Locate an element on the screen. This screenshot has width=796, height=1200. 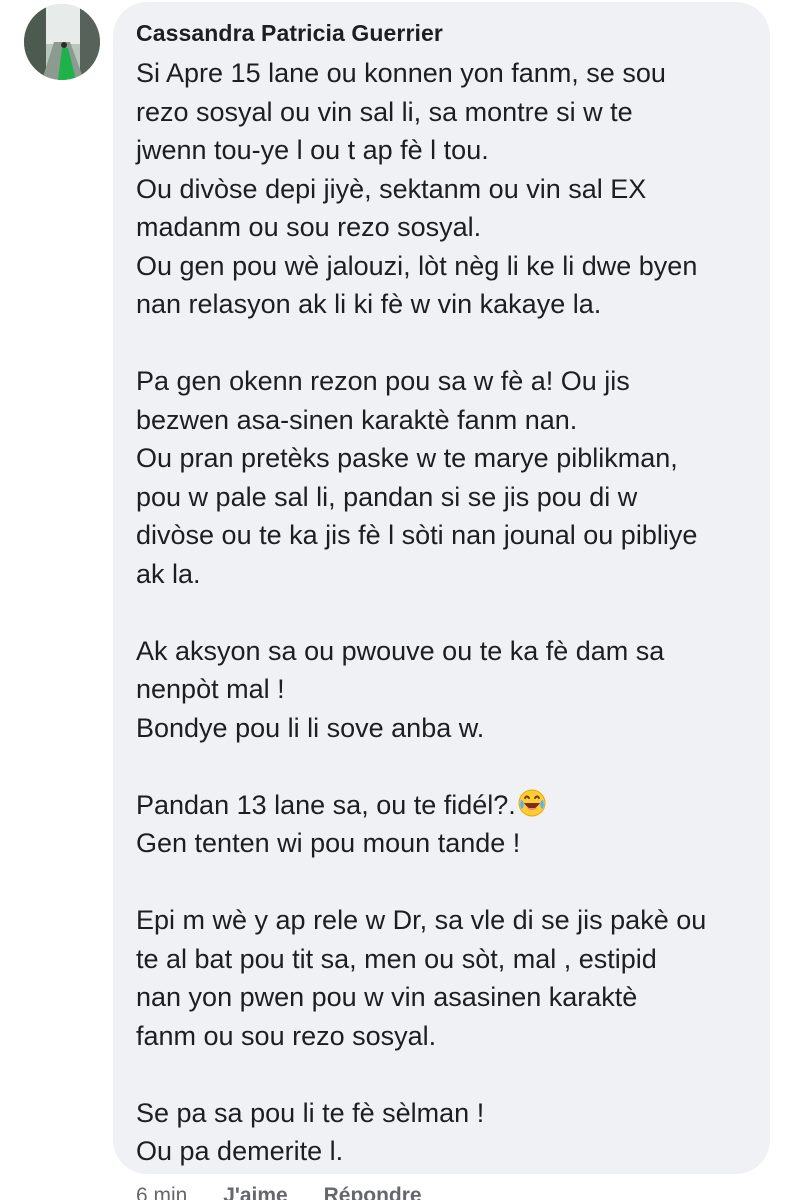
comment-line: Pandan 13 lane sa, ou te fidél?. is located at coordinates (446, 805).